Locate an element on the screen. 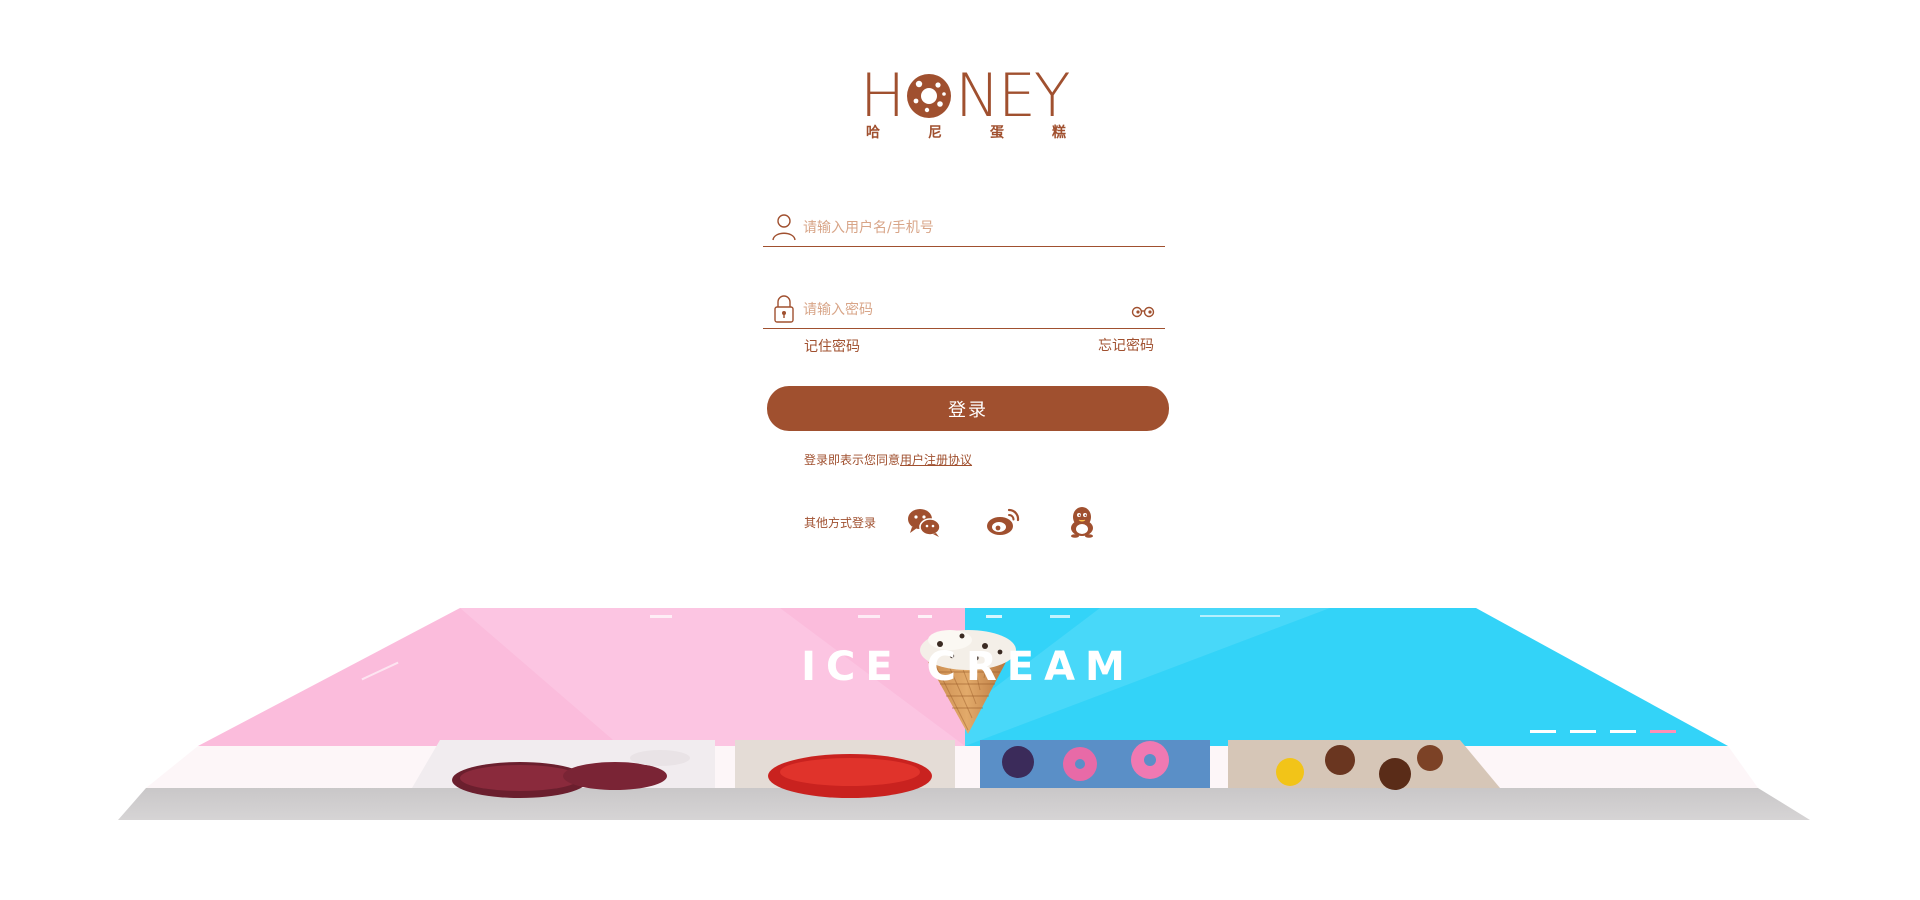 The width and height of the screenshot is (1920, 900). forgot-password-link: 忘记密码 is located at coordinates (1126, 345).